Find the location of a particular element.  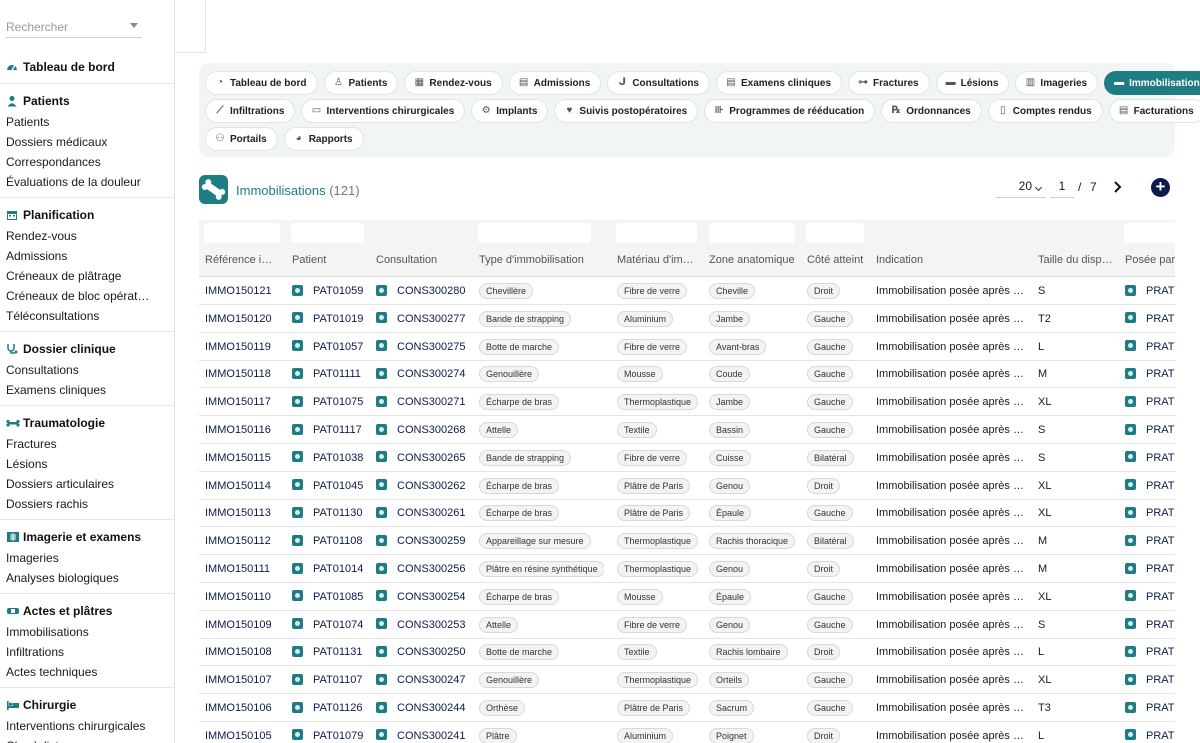

record-link: CONS300254 is located at coordinates (431, 597).